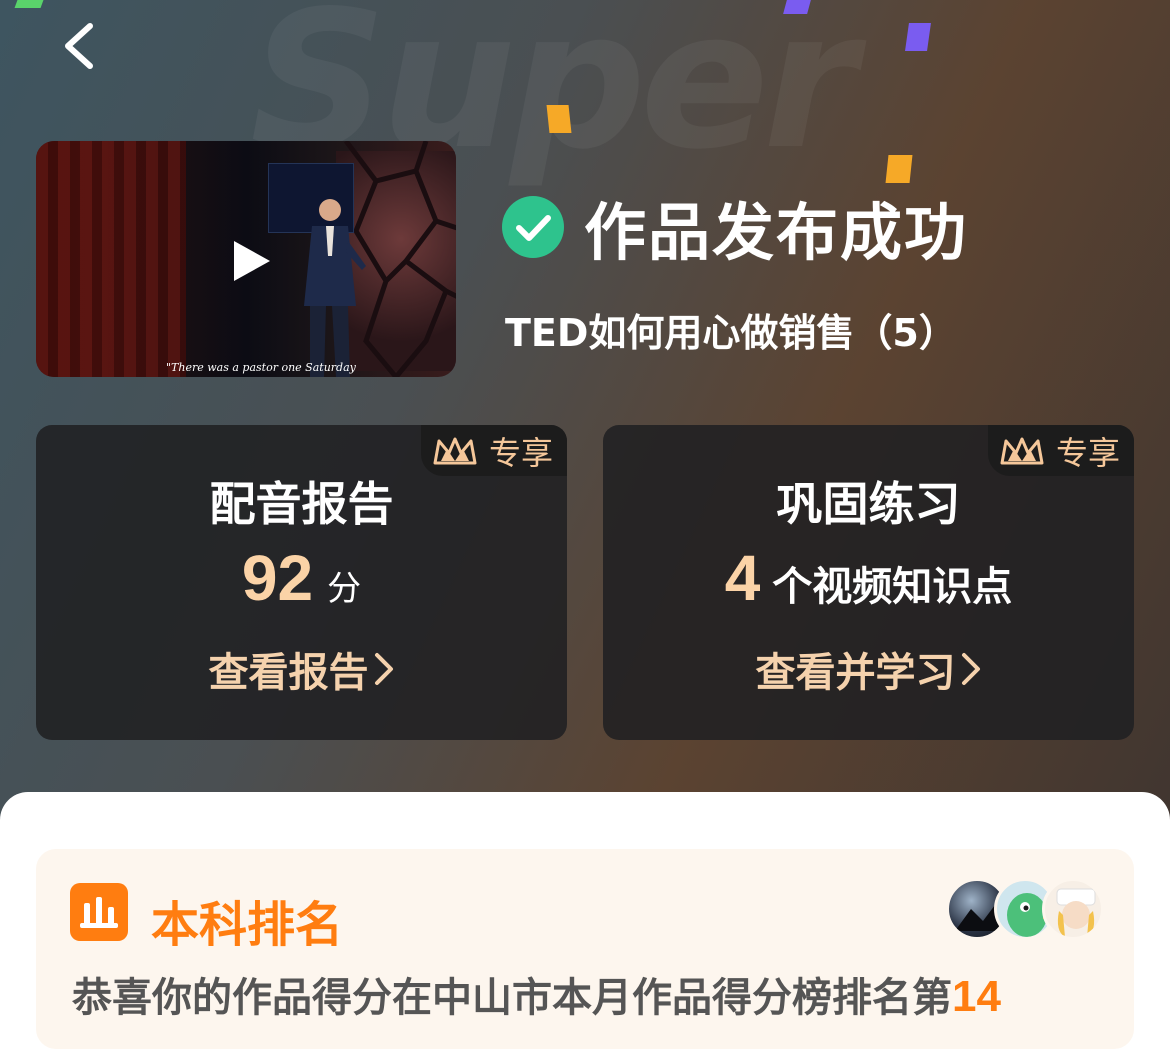 The image size is (1170, 1058). Describe the element at coordinates (868, 669) in the screenshot. I see `view-and-learn-link: 查看并学习` at that location.